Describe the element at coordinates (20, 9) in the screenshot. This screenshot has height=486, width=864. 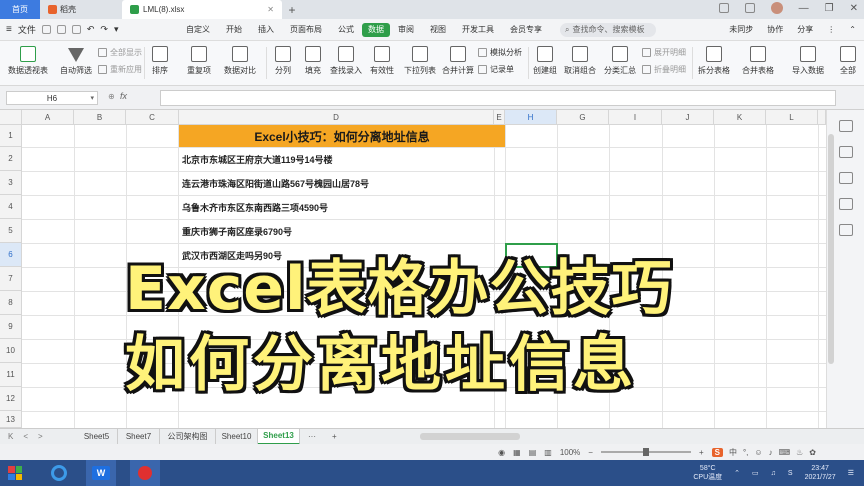
I see `tab-home: 首页` at that location.